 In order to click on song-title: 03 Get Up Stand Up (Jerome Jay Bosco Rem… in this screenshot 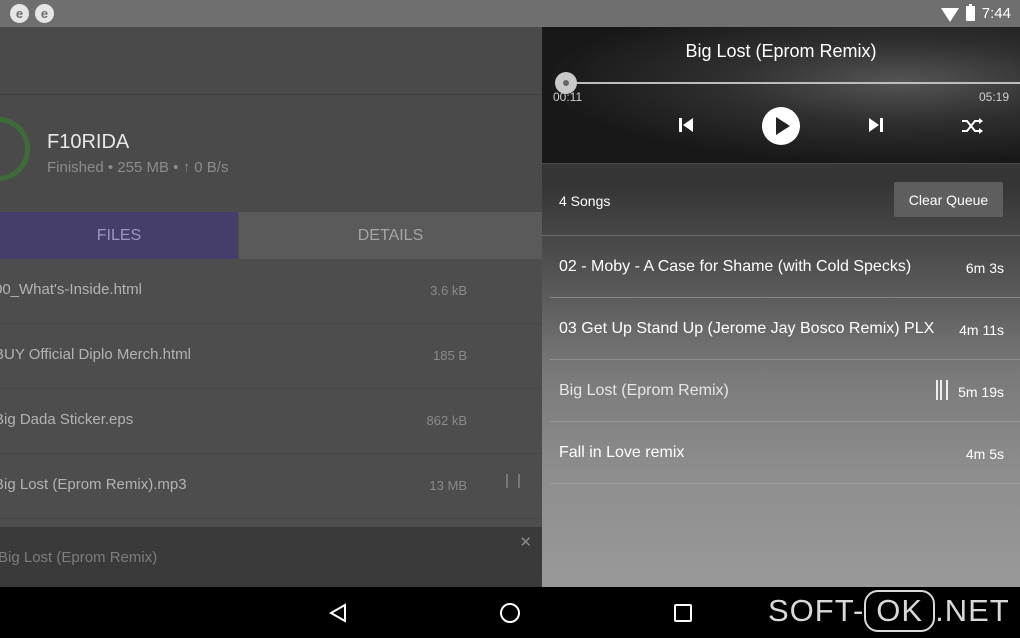, I will do `click(747, 328)`.